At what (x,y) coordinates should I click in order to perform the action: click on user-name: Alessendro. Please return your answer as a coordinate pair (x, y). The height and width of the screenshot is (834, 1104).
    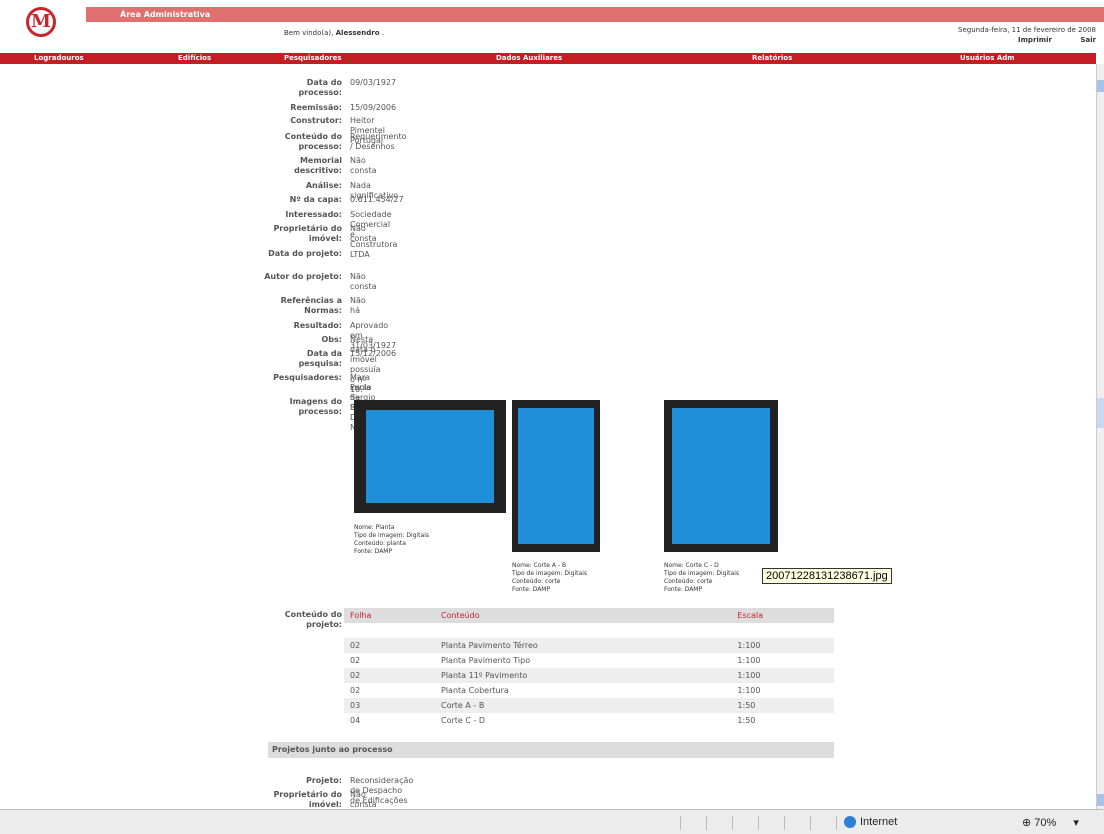
    Looking at the image, I should click on (357, 33).